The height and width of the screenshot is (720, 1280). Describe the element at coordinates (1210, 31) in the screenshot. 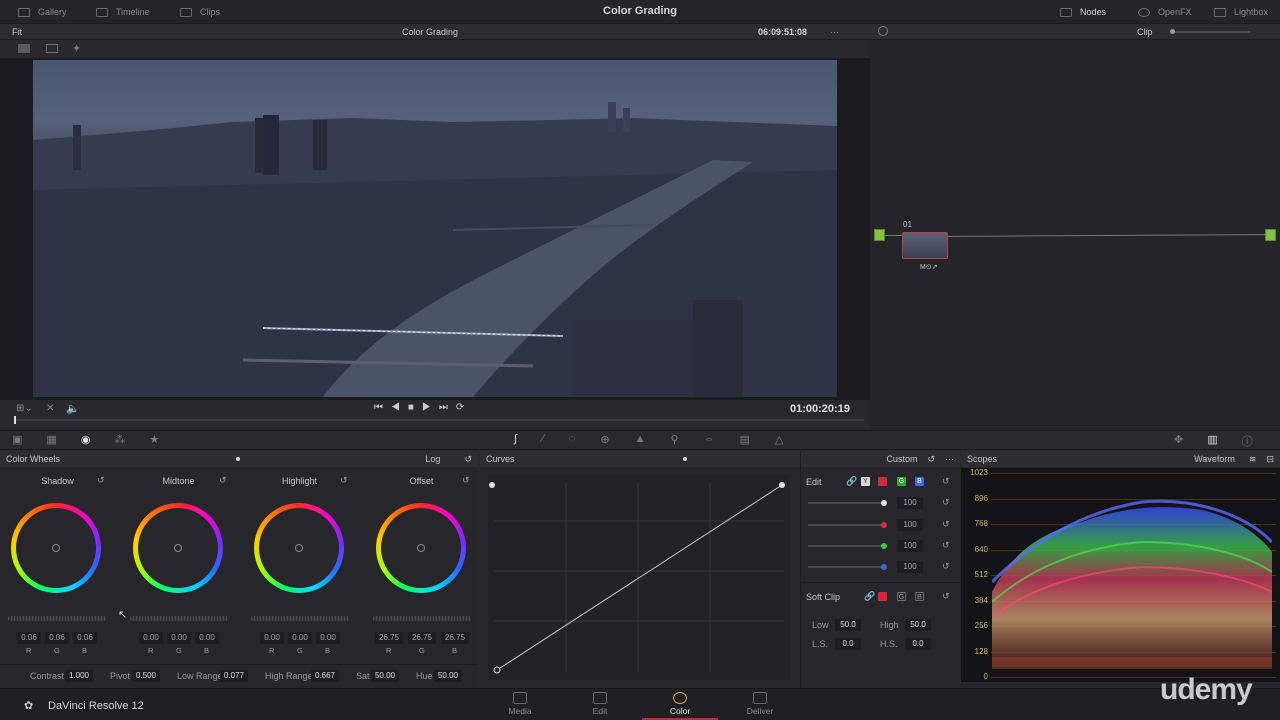

I see `zoom-slider` at that location.